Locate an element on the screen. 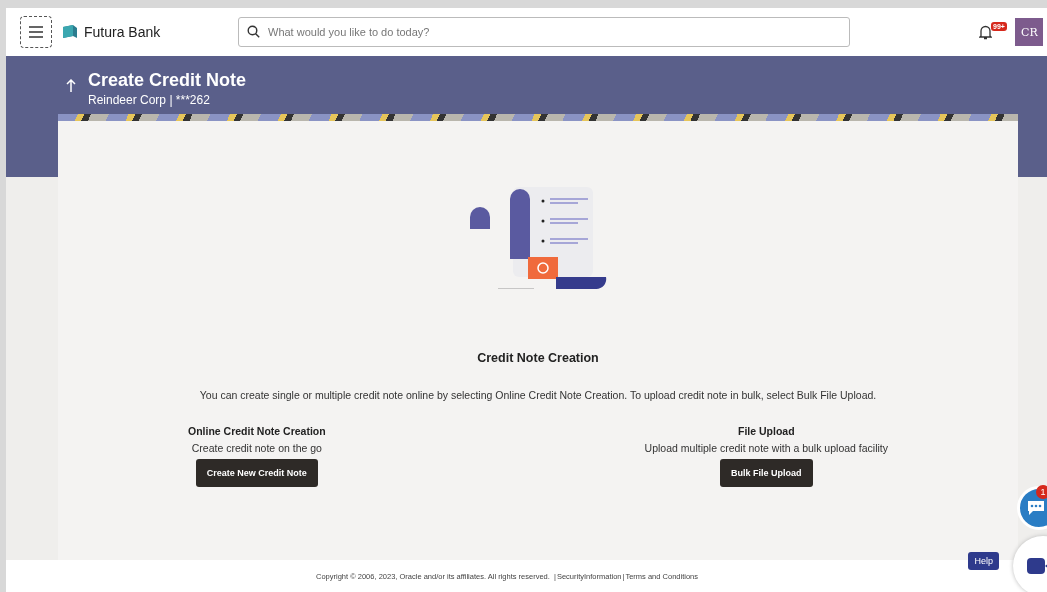  user-avatar: CR is located at coordinates (1029, 32).